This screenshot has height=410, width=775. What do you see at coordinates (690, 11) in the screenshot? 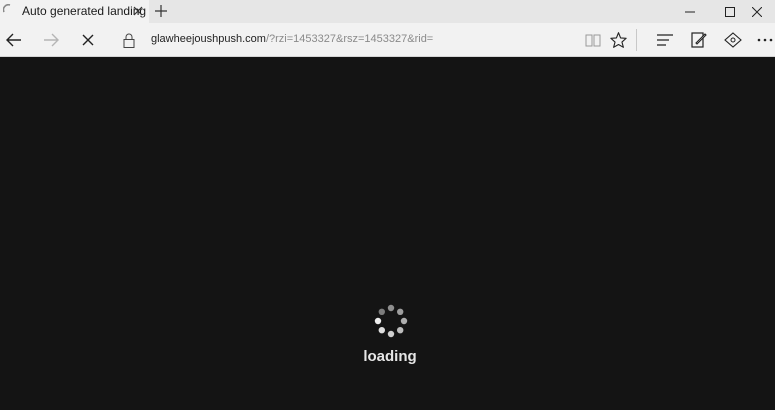
I see `minimize-icon` at bounding box center [690, 11].